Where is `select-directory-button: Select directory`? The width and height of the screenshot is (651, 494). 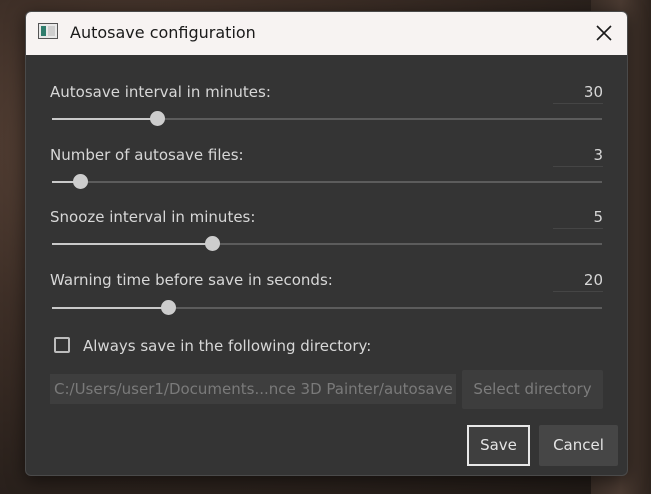 select-directory-button: Select directory is located at coordinates (532, 389).